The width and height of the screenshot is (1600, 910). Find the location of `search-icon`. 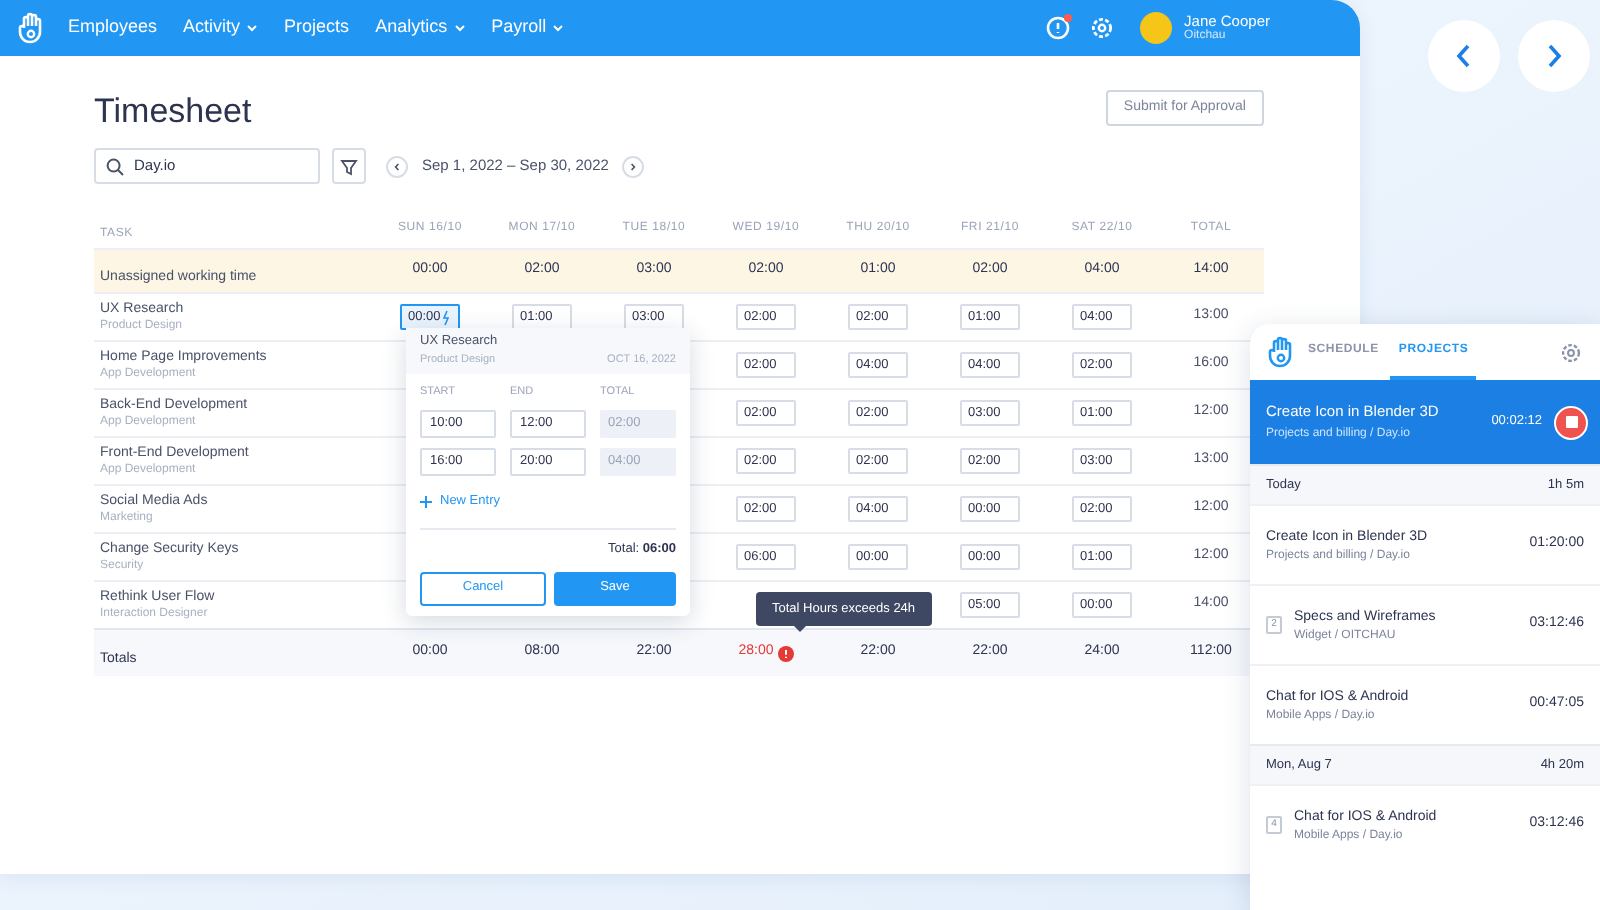

search-icon is located at coordinates (115, 166).